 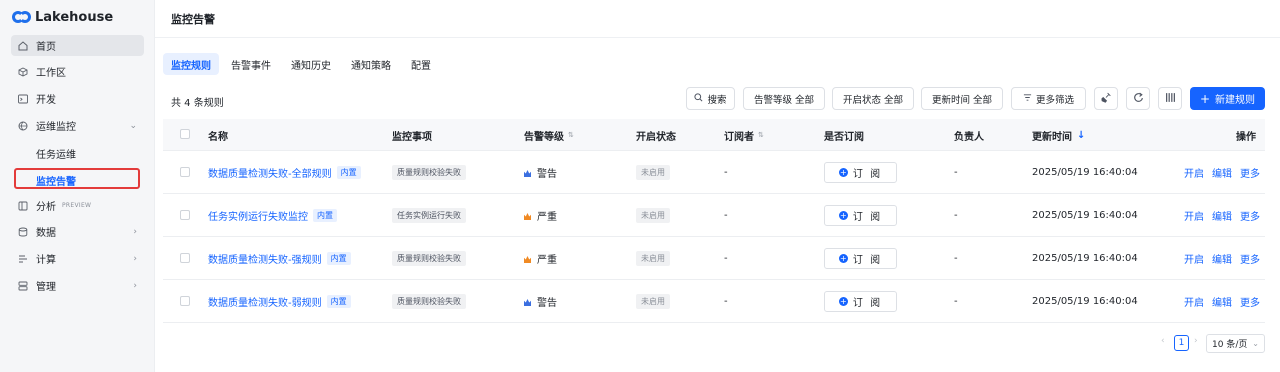 What do you see at coordinates (77, 98) in the screenshot?
I see `sidebar-item-develop: 开发` at bounding box center [77, 98].